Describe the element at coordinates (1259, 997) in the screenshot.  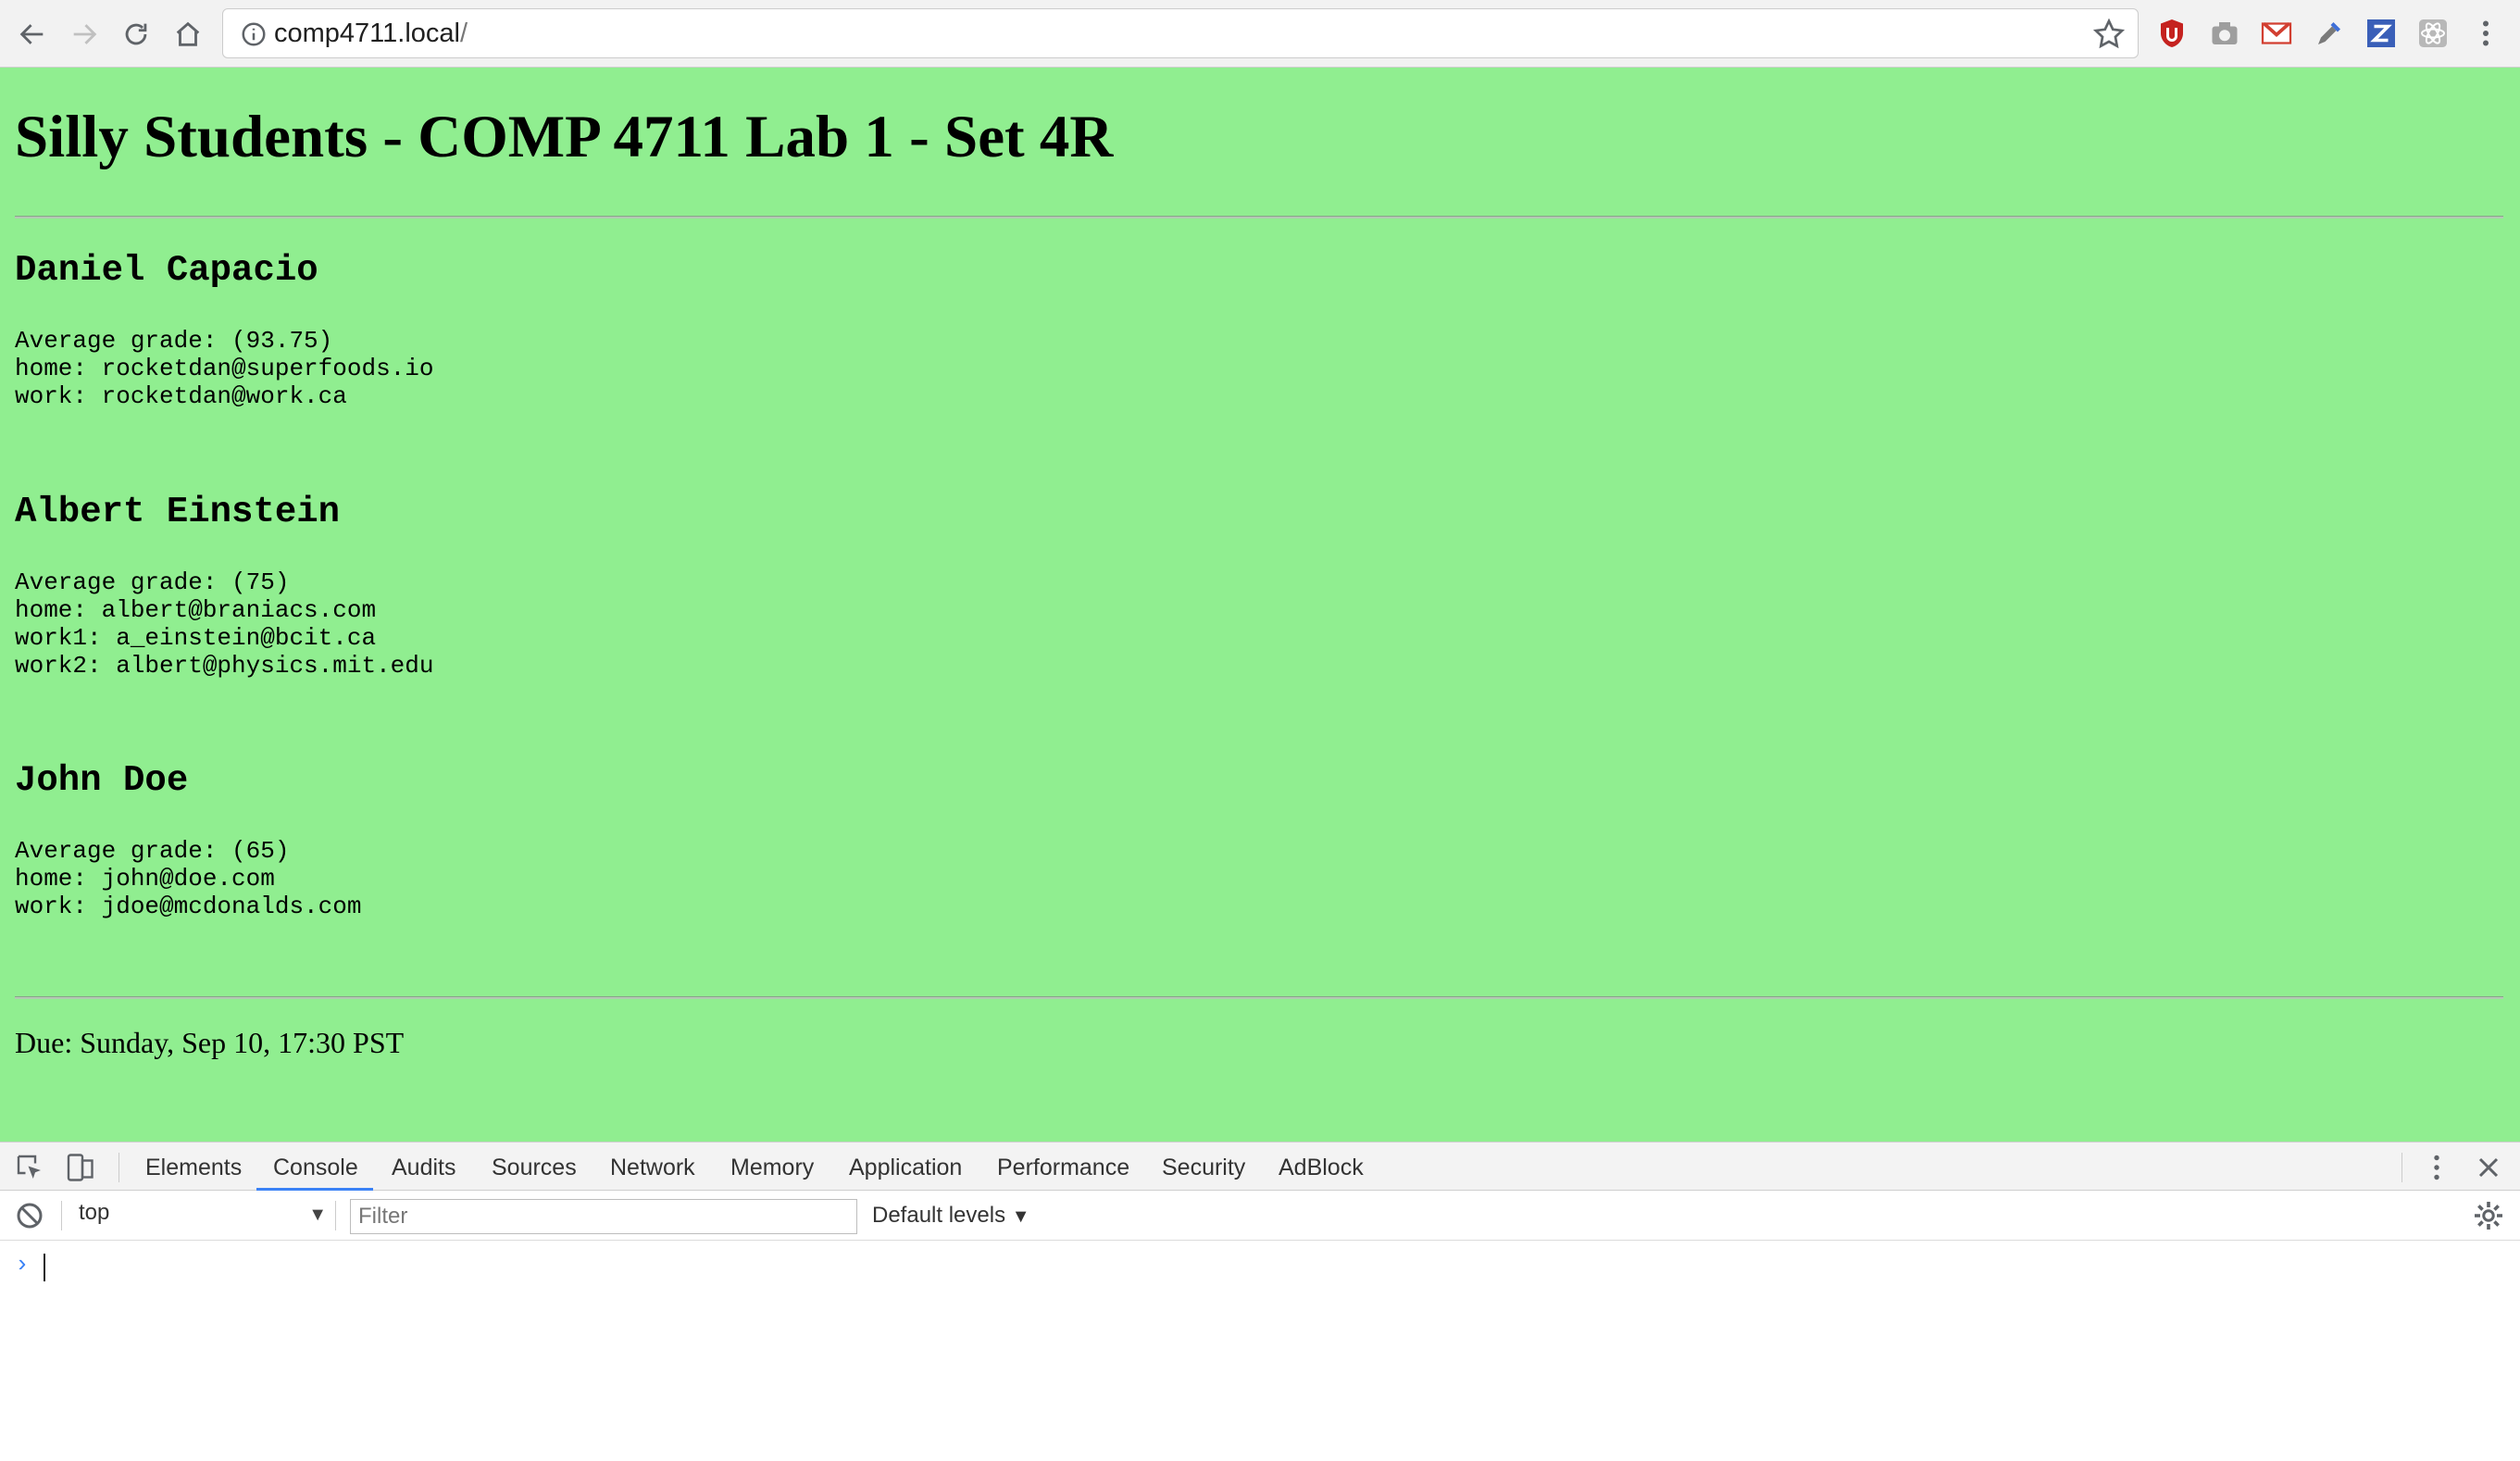
I see `bottom-divider` at that location.